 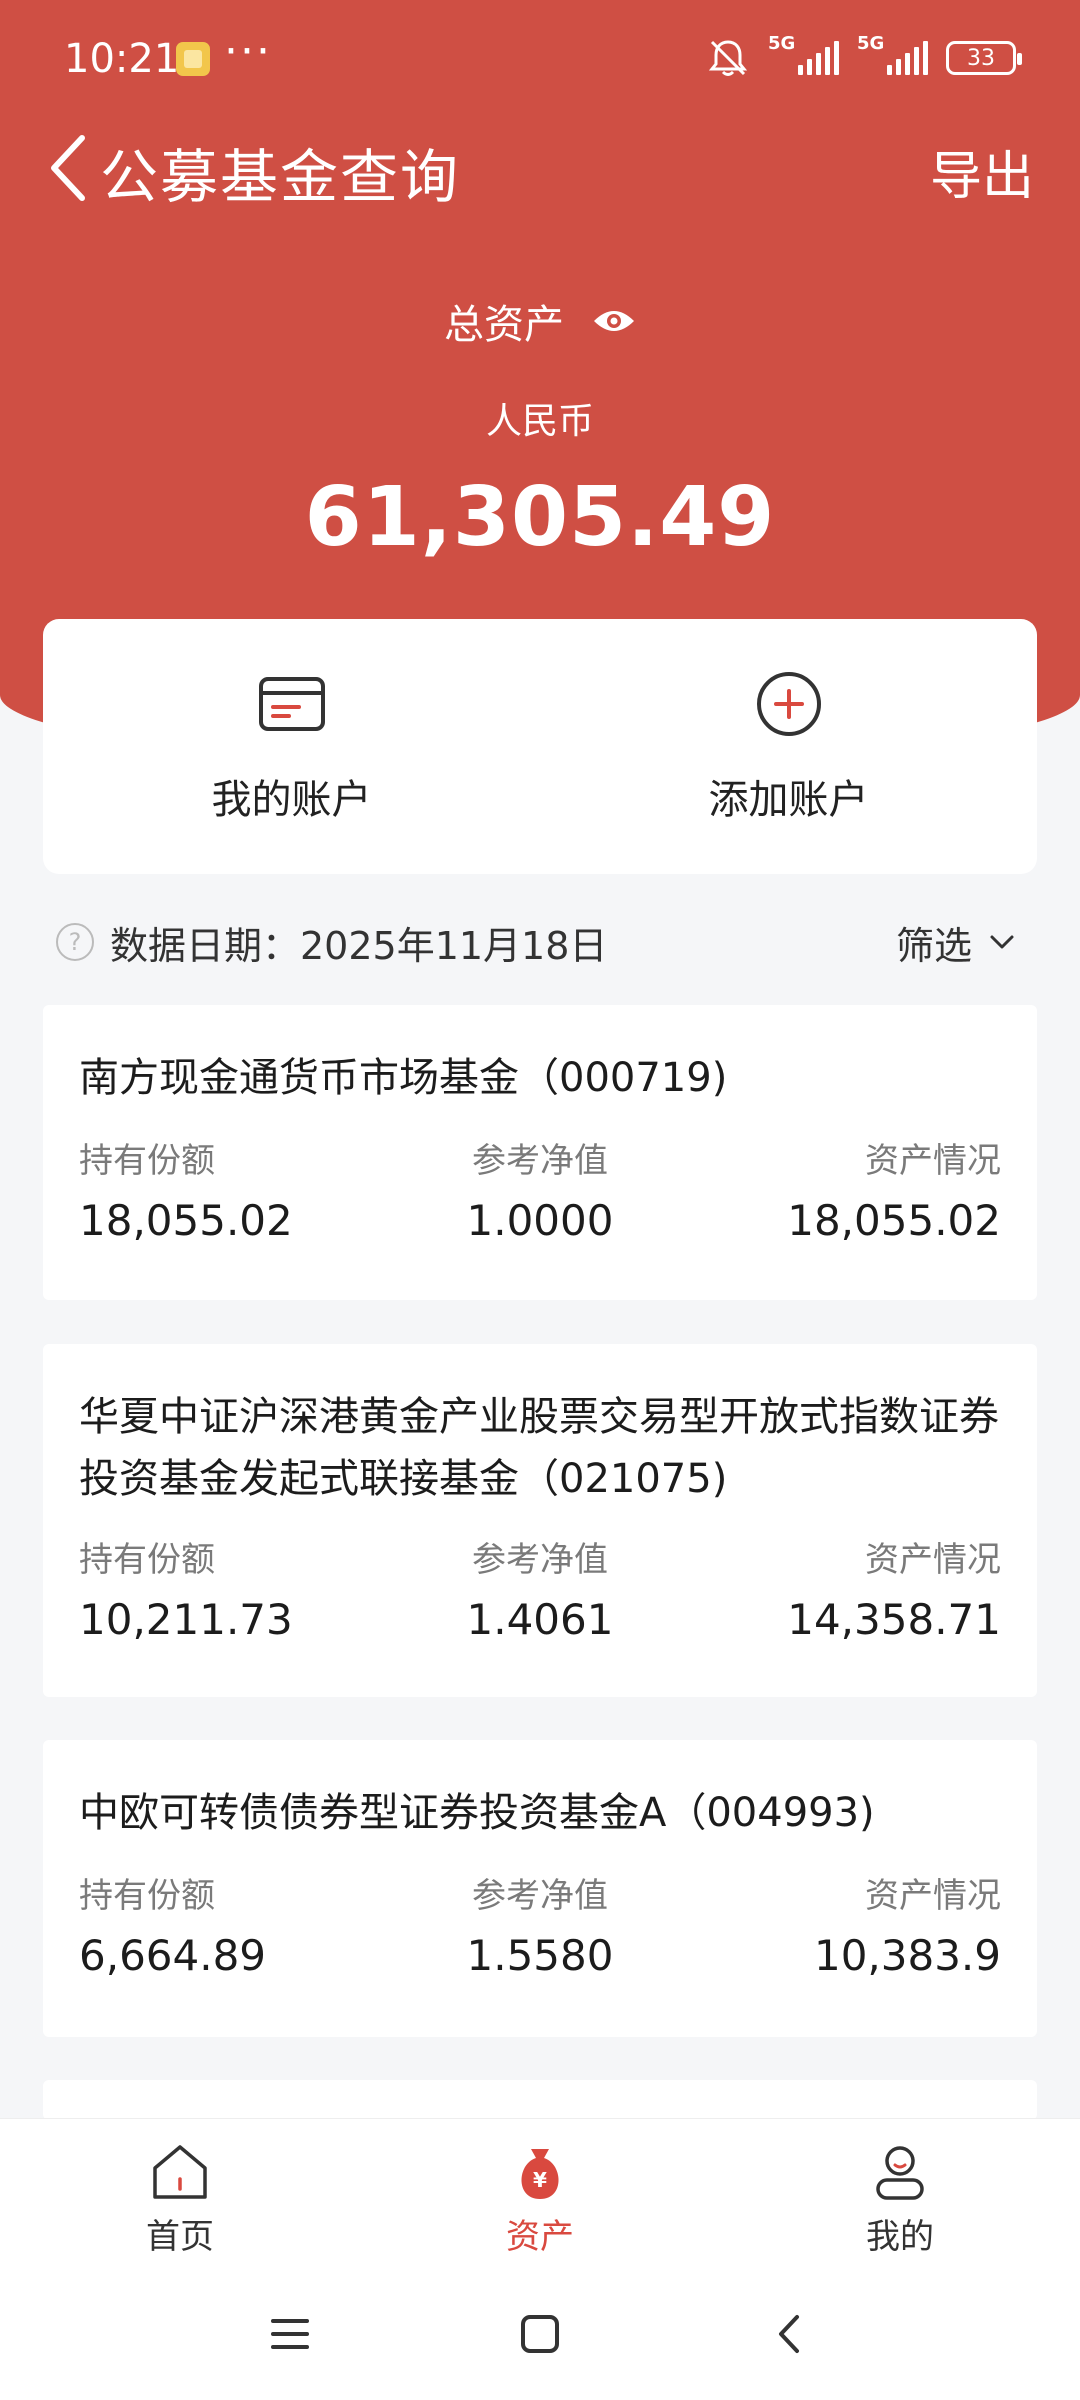 What do you see at coordinates (540, 1955) in the screenshot?
I see `nav-value: 1.5580` at bounding box center [540, 1955].